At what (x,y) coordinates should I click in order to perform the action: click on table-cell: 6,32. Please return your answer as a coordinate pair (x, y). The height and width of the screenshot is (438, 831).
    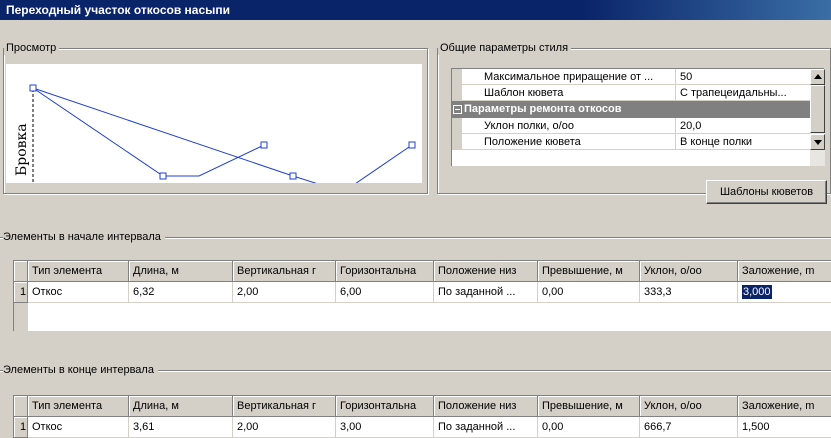
    Looking at the image, I should click on (181, 292).